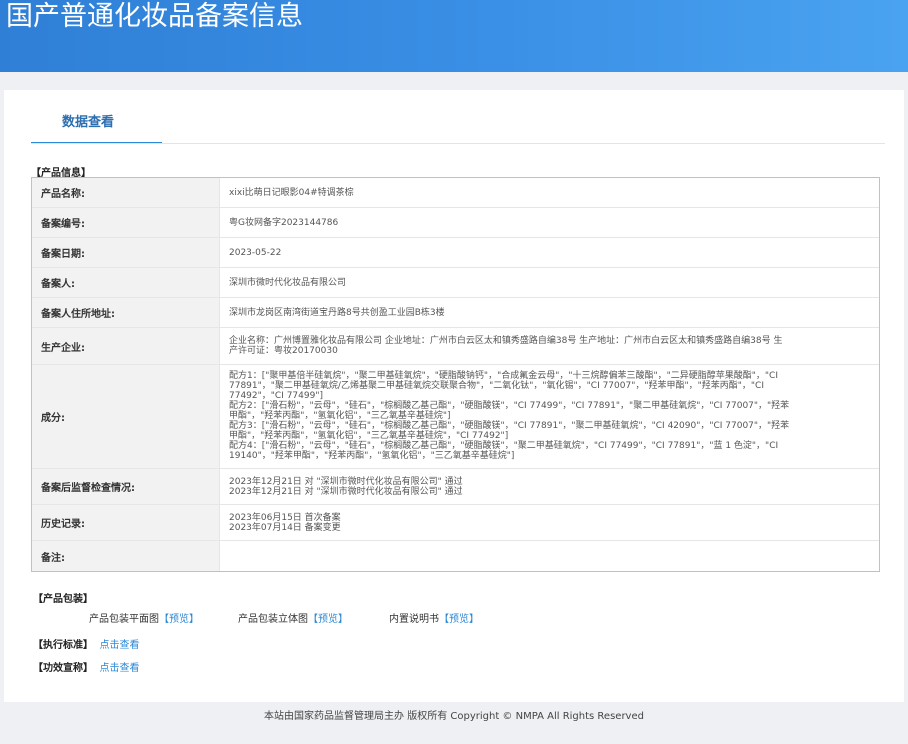 This screenshot has width=908, height=744. I want to click on page-title: 国产普通化妆品备案信息, so click(154, 16).